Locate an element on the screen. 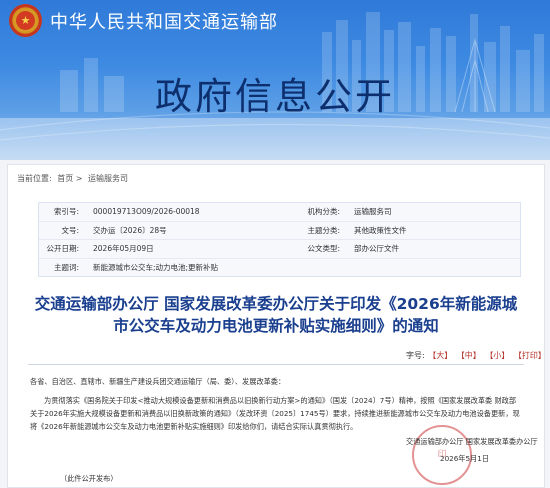  font-size-label: 字号: is located at coordinates (415, 355).